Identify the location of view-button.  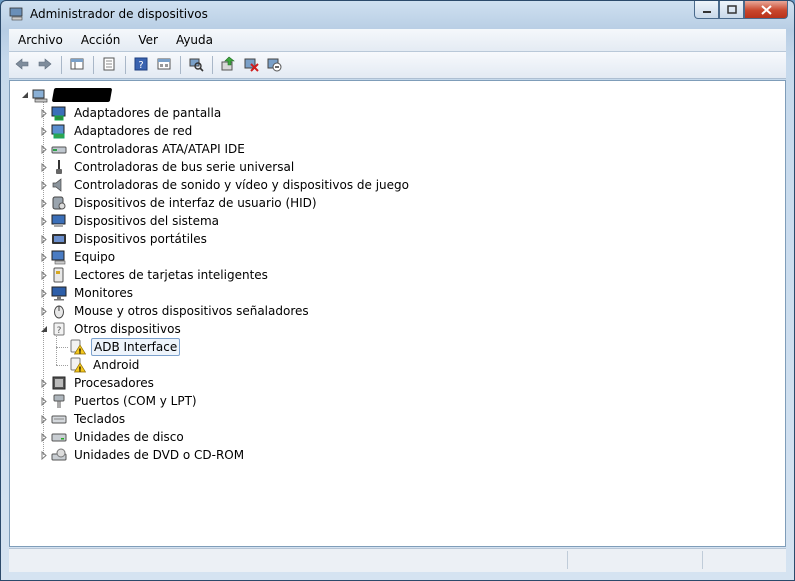
(163, 65).